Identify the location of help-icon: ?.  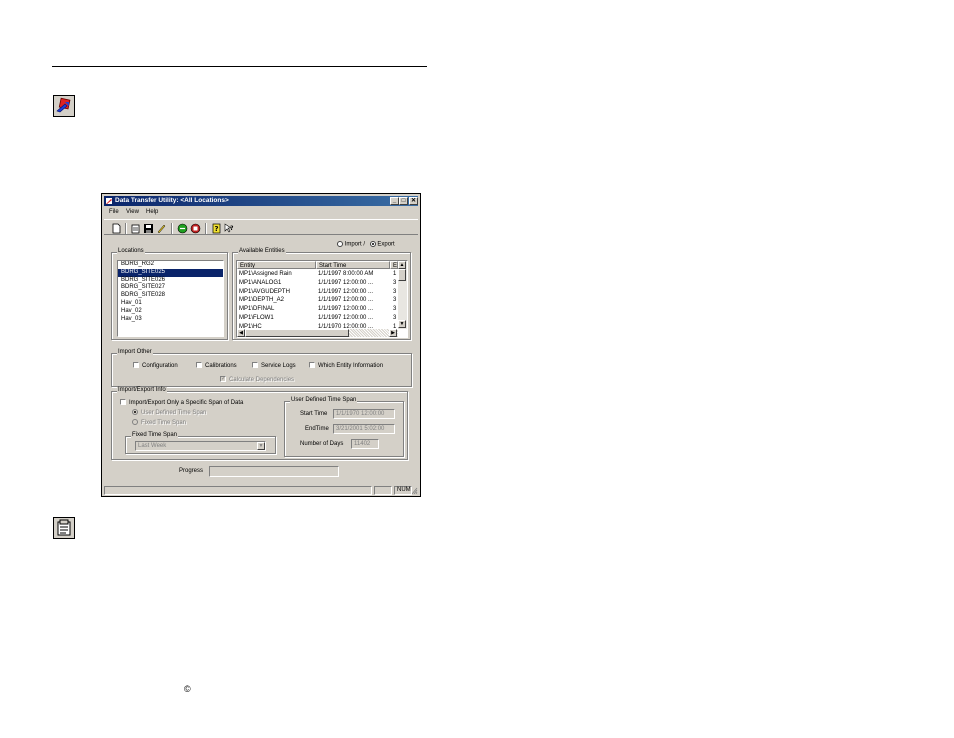
(216, 228).